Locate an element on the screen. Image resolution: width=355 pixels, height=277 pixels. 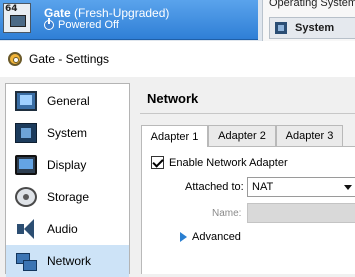
tab-label: Adapter 2 is located at coordinates (242, 136).